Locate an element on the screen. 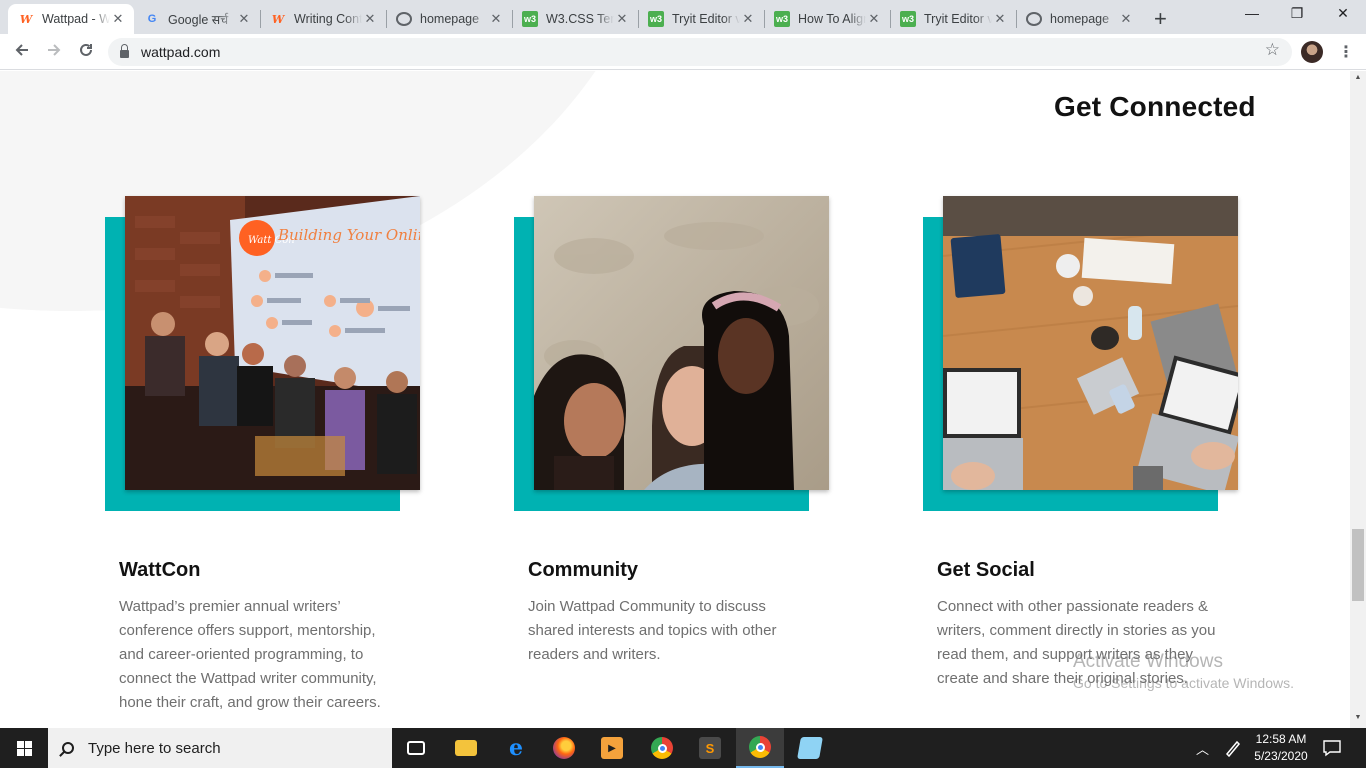 This screenshot has width=1366, height=768. notification-icon is located at coordinates (1332, 748).